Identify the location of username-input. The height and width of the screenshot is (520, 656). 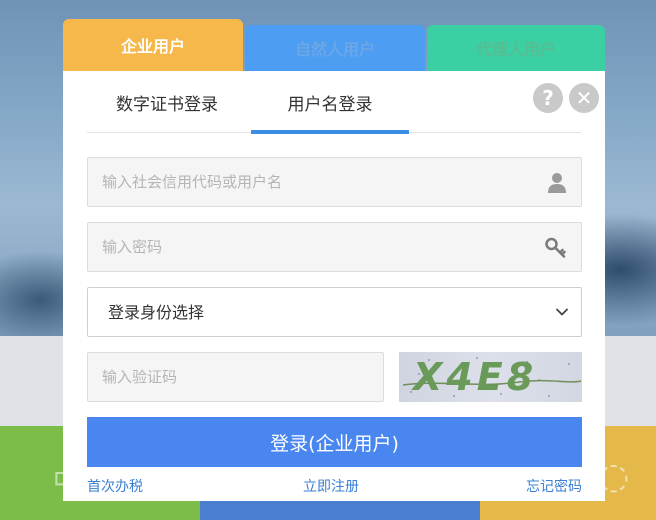
(334, 182).